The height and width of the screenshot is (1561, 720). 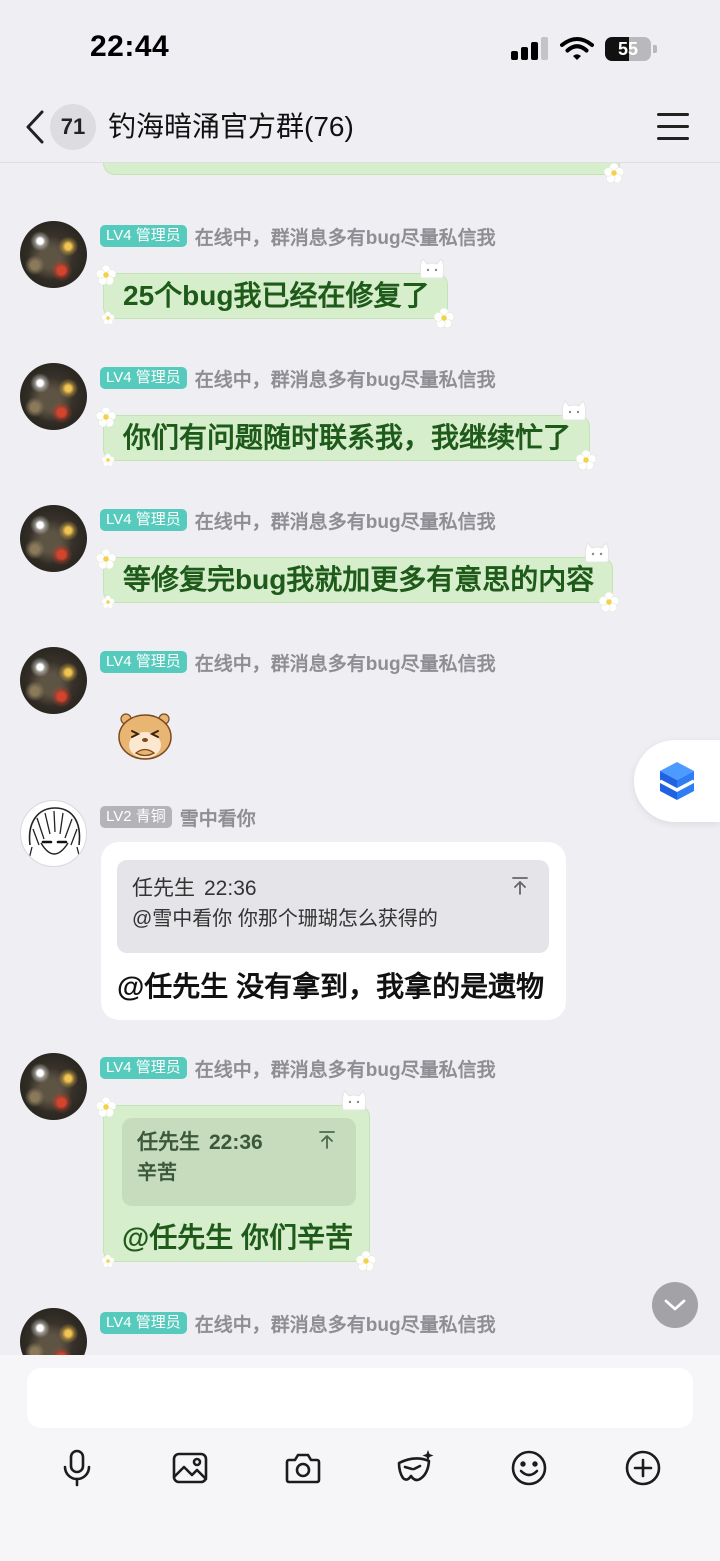 I want to click on quoted-message: 任先生 22:36 辛苦, so click(x=239, y=1162).